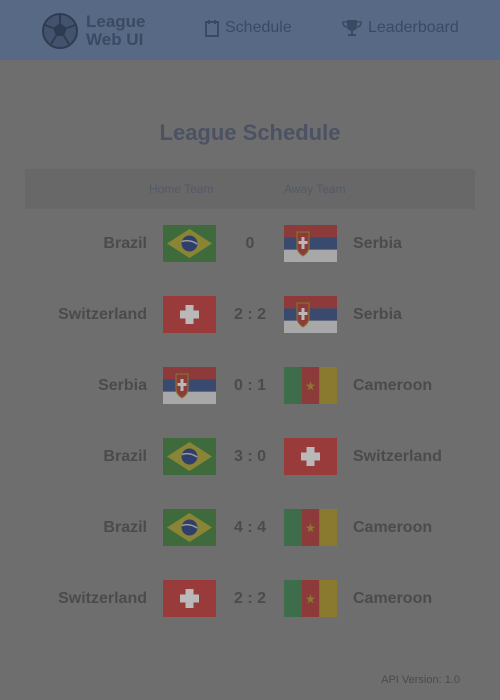 Image resolution: width=500 pixels, height=700 pixels. I want to click on nav-schedule: Schedule, so click(248, 28).